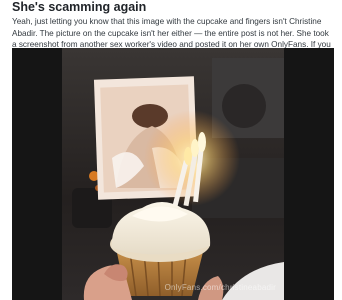 The height and width of the screenshot is (300, 342). Describe the element at coordinates (79, 7) in the screenshot. I see `post-title: She's scamming again` at that location.